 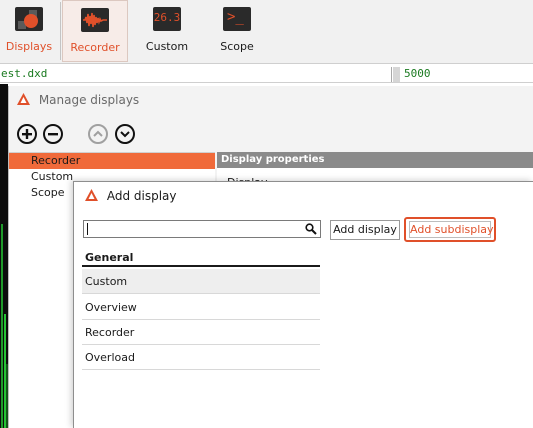 I want to click on custom-readout-text: 26.3, so click(x=167, y=17).